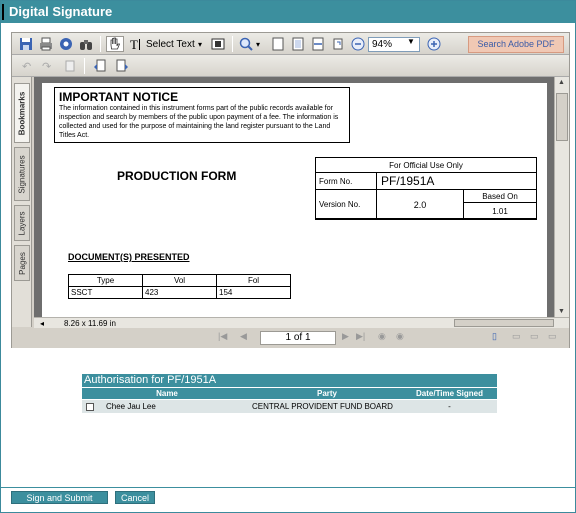 The height and width of the screenshot is (513, 576). I want to click on next-page-icon: ▶, so click(345, 336).